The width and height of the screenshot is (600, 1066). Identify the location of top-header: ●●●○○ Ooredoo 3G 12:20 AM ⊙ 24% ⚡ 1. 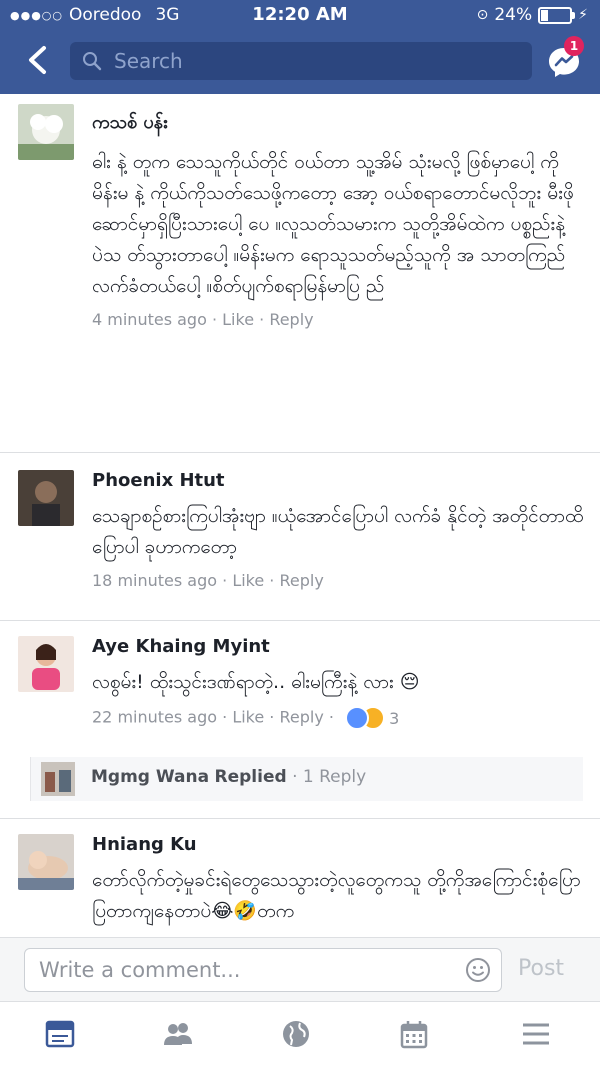
(300, 47).